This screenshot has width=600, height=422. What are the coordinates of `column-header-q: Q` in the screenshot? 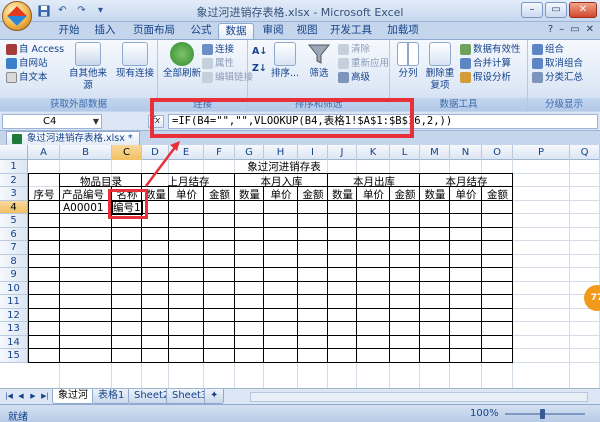 It's located at (585, 152).